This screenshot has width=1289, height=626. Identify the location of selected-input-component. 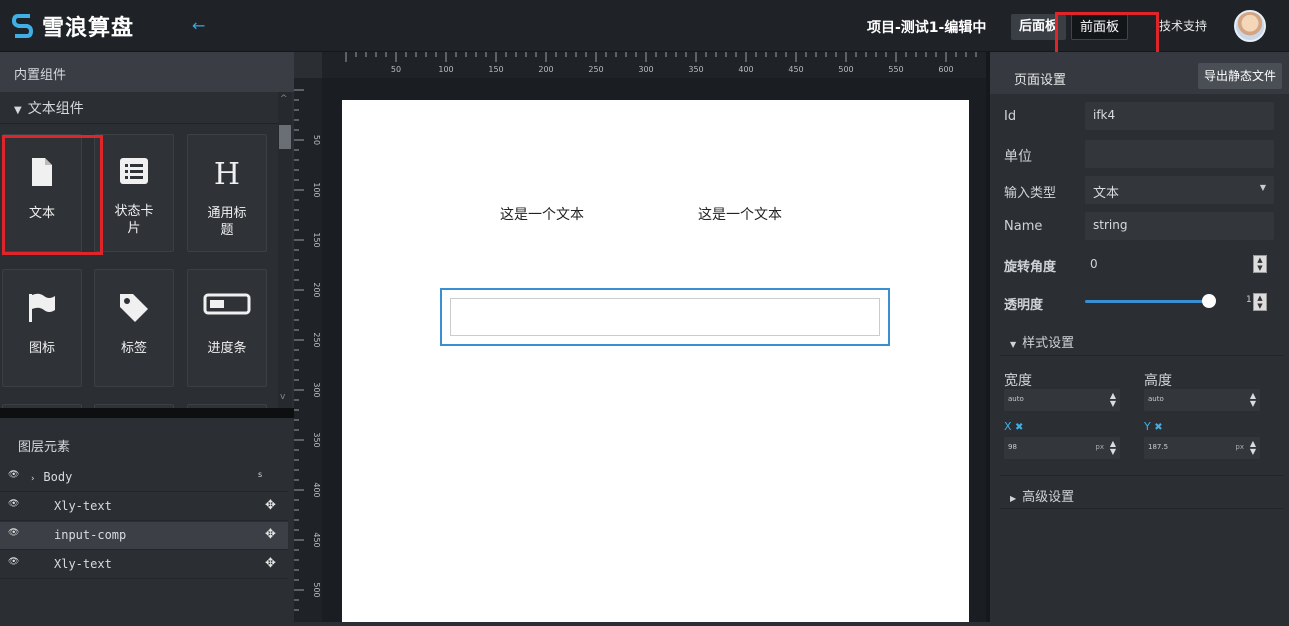
(665, 317).